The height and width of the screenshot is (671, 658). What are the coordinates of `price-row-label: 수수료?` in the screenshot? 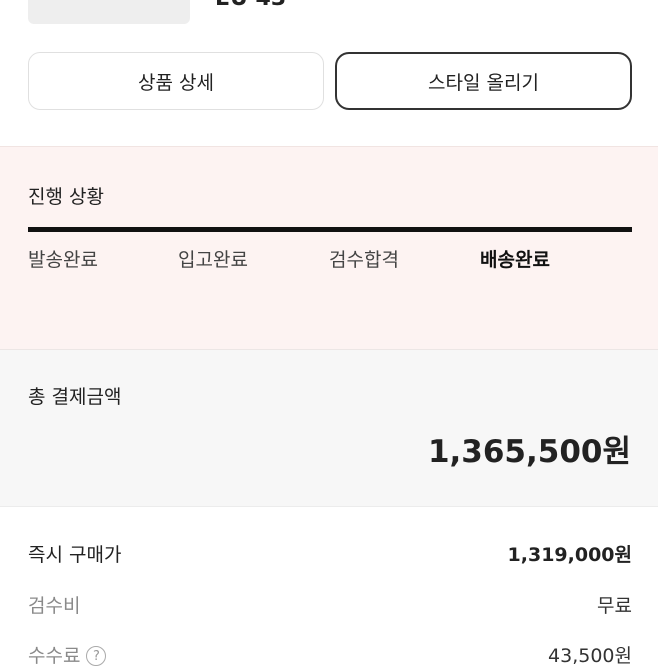 It's located at (67, 654).